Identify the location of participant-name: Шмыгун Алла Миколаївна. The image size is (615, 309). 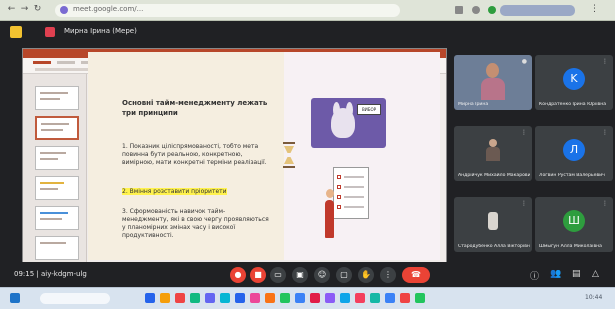
(570, 246).